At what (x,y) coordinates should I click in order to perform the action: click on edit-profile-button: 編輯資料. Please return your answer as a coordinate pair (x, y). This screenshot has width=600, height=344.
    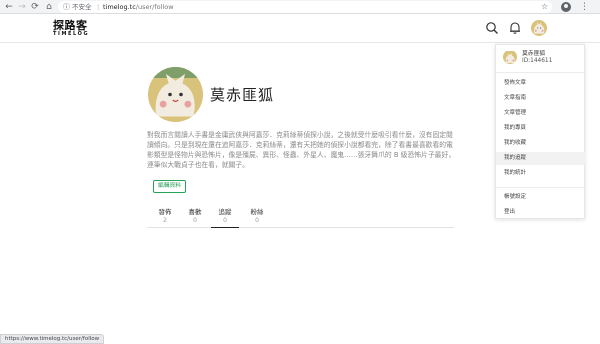
    Looking at the image, I should click on (169, 186).